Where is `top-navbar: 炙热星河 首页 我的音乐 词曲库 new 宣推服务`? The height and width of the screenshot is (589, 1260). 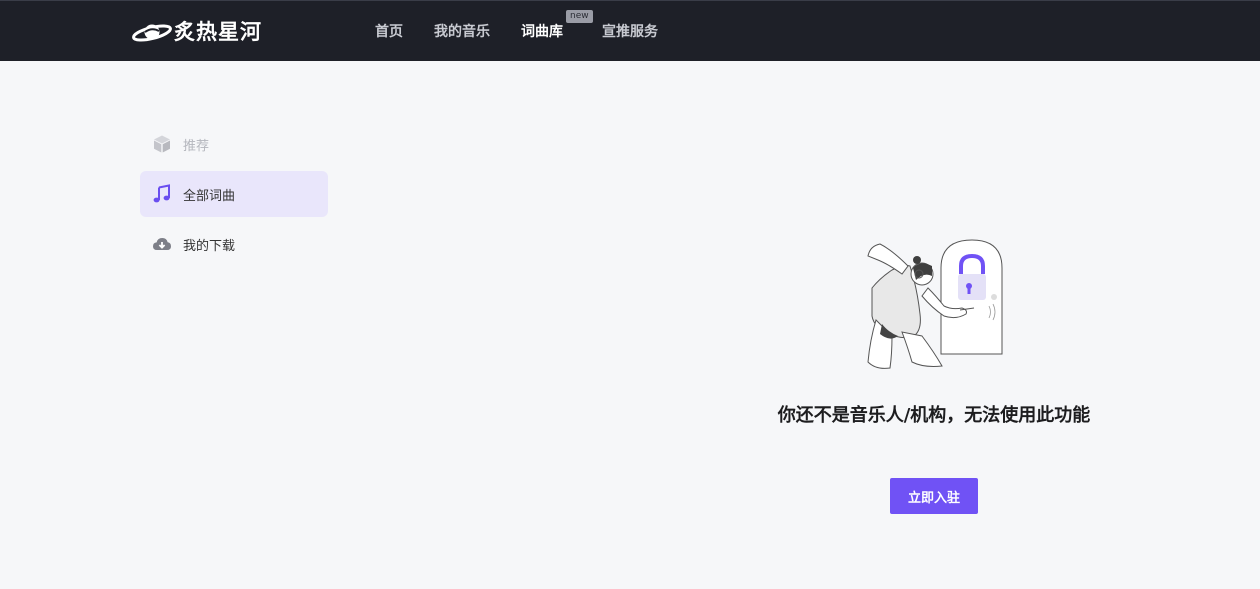 top-navbar: 炙热星河 首页 我的音乐 词曲库 new 宣推服务 is located at coordinates (630, 30).